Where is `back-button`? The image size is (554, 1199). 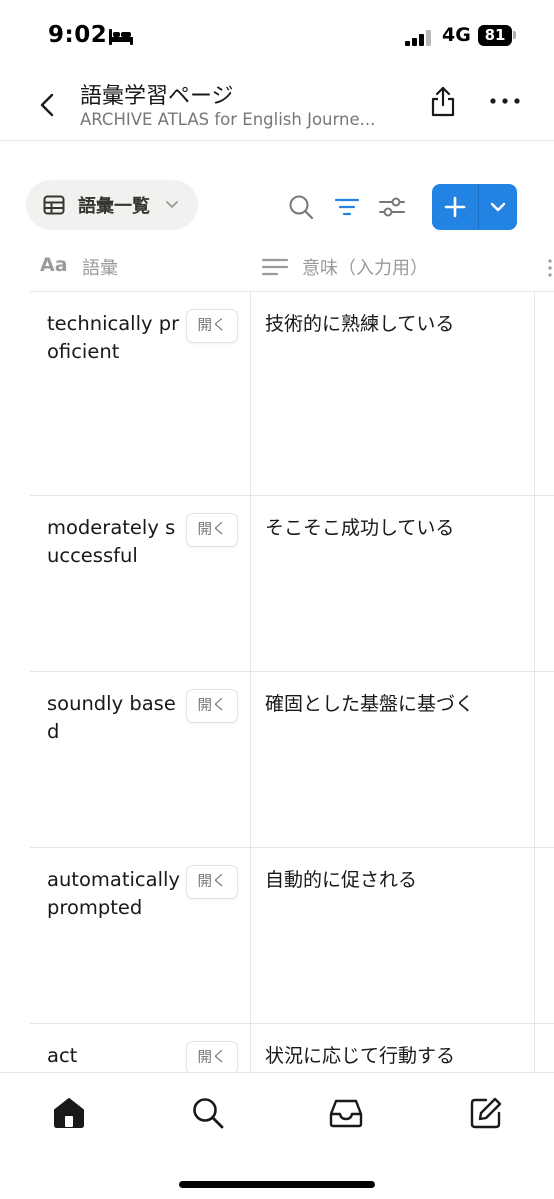 back-button is located at coordinates (48, 105).